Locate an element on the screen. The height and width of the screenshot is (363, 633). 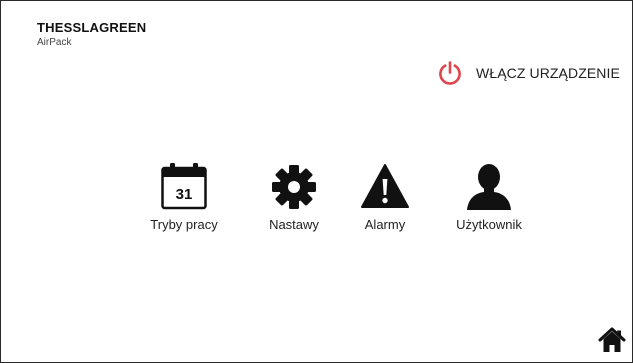
gear-icon is located at coordinates (294, 187).